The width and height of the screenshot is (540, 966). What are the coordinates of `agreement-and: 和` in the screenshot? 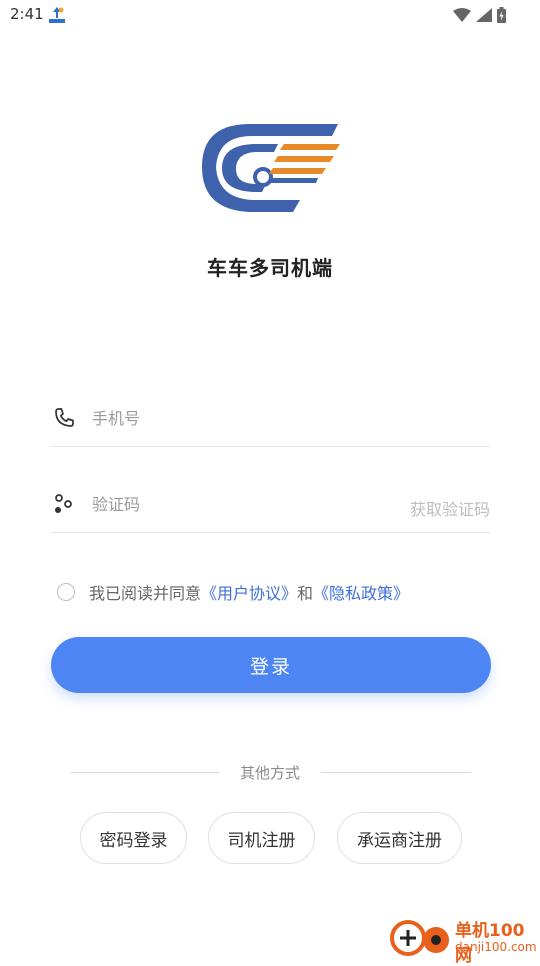 It's located at (305, 593).